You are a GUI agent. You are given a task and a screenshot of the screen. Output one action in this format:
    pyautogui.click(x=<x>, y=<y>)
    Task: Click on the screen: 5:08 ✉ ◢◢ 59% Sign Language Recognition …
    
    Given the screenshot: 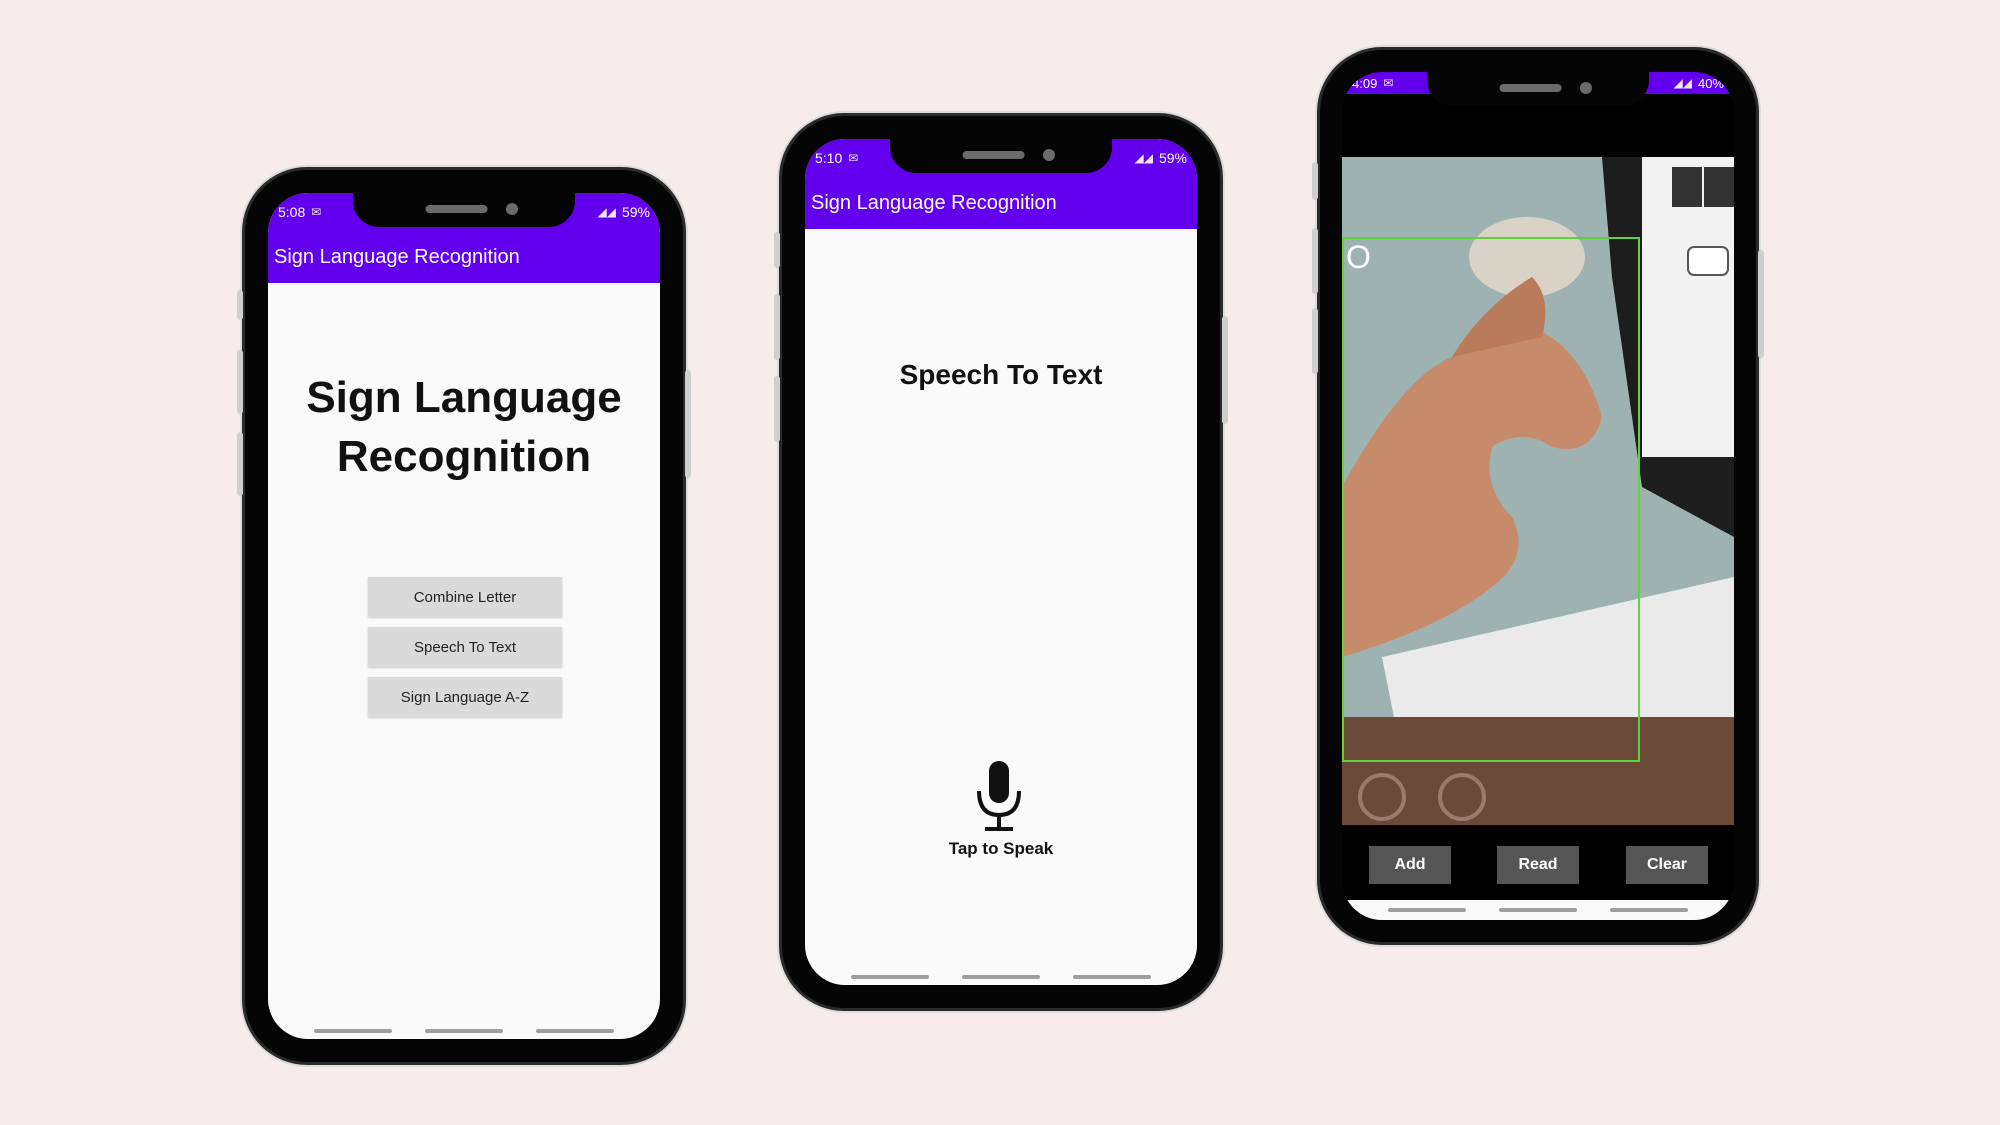 What is the action you would take?
    pyautogui.click(x=464, y=616)
    